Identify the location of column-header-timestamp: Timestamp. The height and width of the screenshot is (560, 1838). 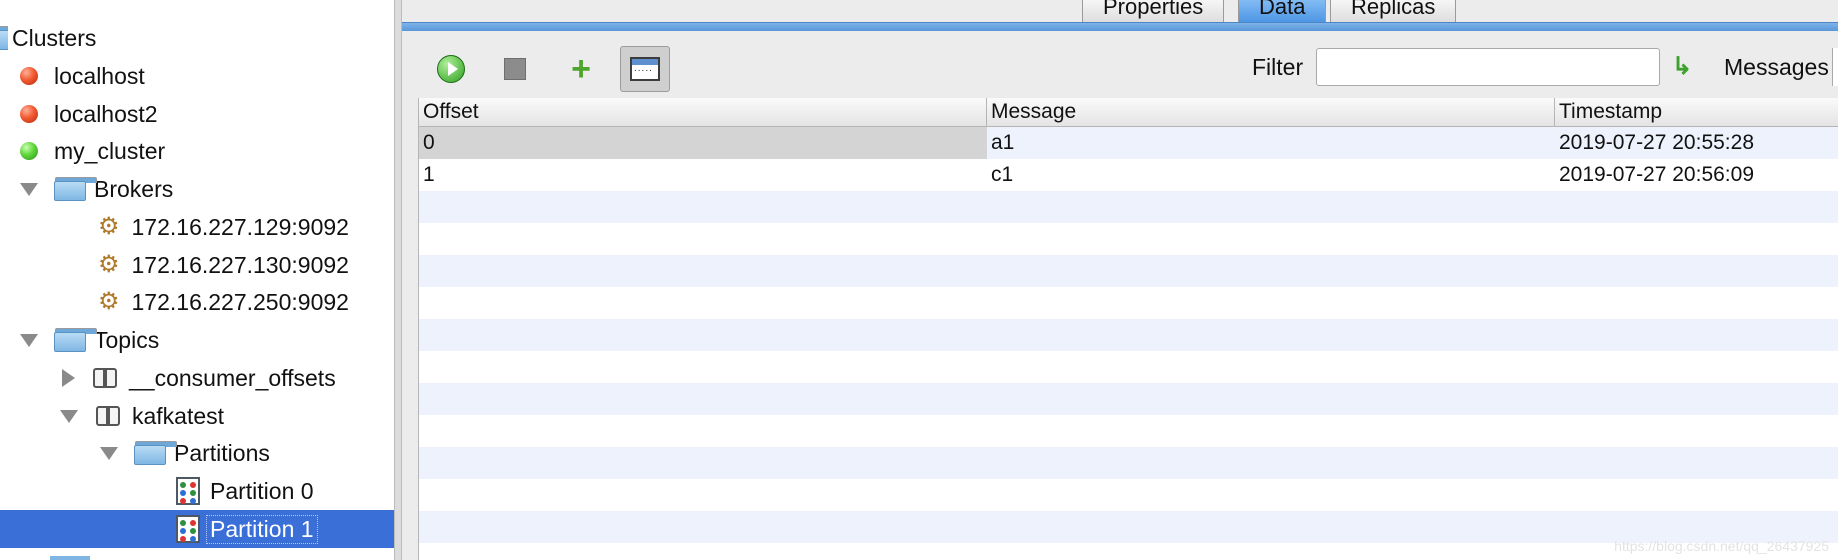
(1696, 112).